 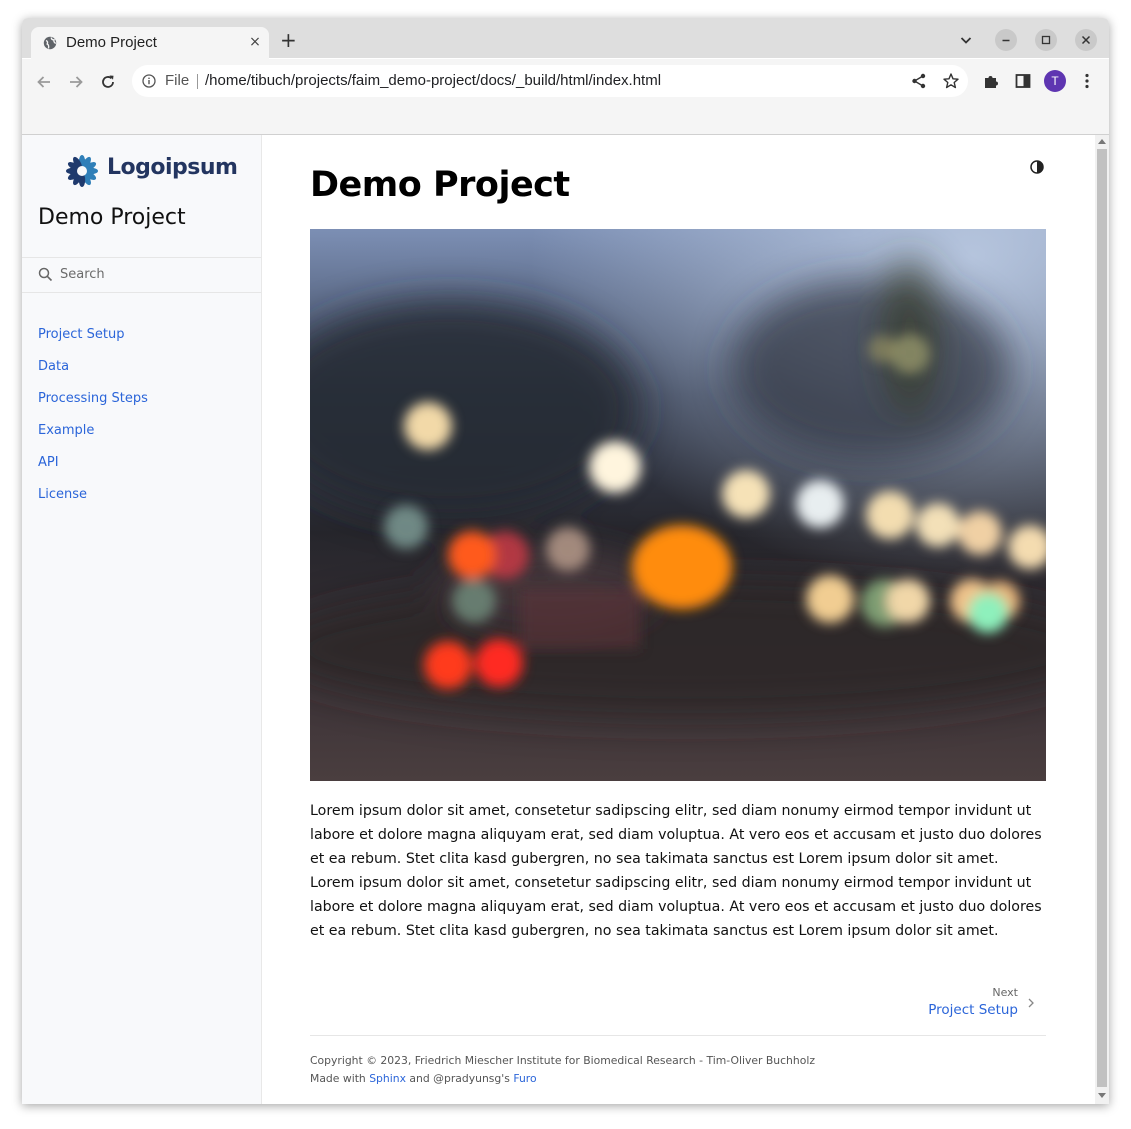 I want to click on logo-icon, so click(x=82, y=171).